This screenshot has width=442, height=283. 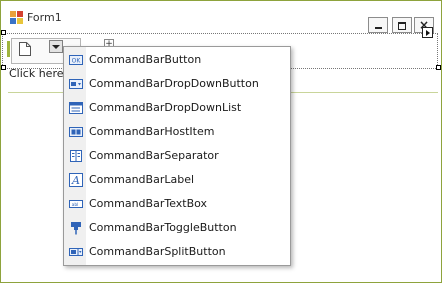 I want to click on label-icon: A, so click(x=76, y=180).